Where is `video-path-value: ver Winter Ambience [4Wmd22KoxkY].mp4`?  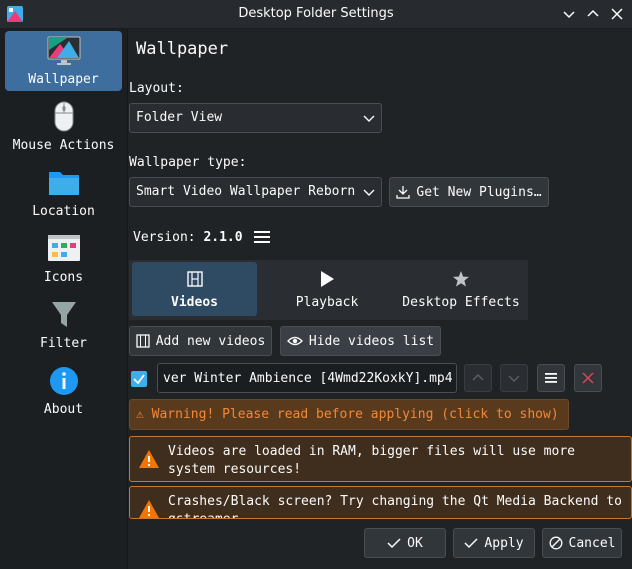 video-path-value: ver Winter Ambience [4Wmd22KoxkY].mp4 is located at coordinates (308, 378).